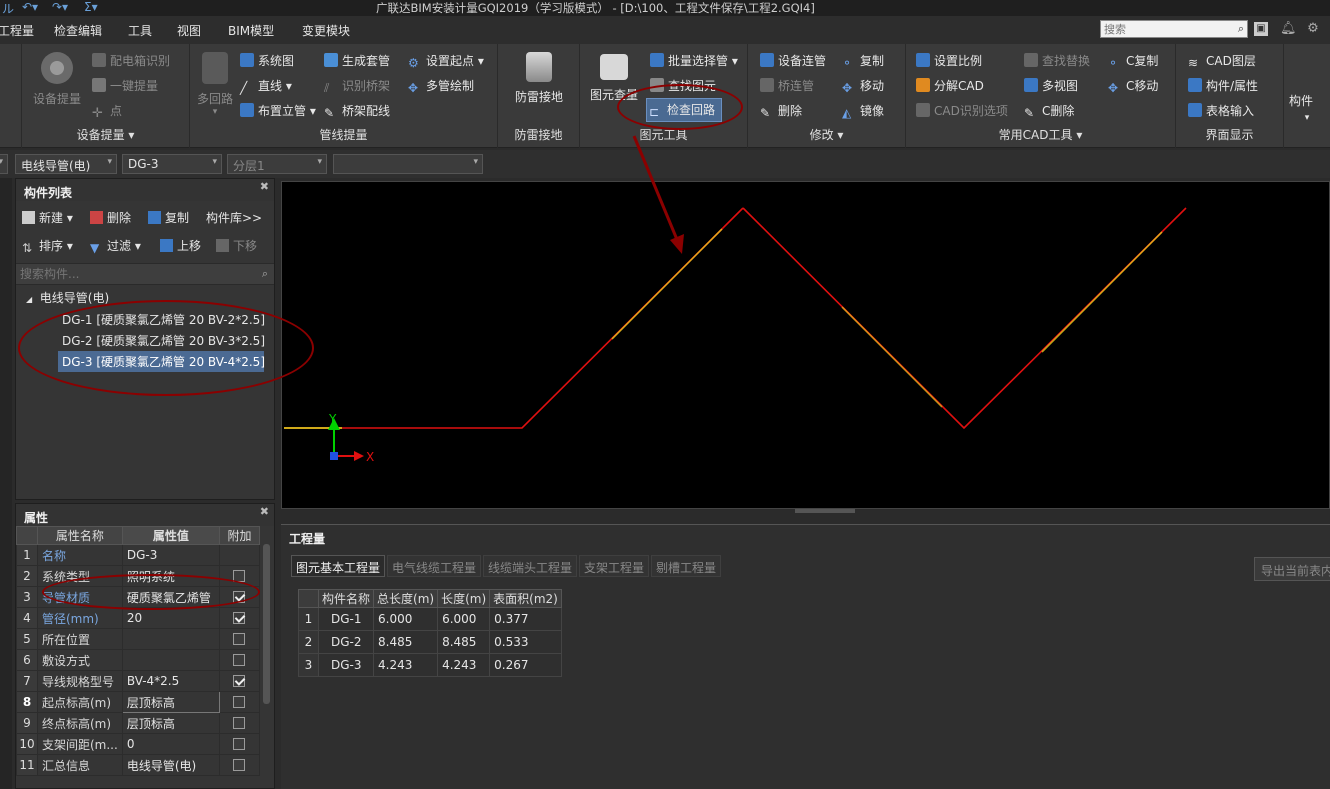 This screenshot has height=789, width=1330. What do you see at coordinates (161, 319) in the screenshot?
I see `tree-item: DG-1 [硬质聚氯乙烯管 20 BV-2*2.5]` at bounding box center [161, 319].